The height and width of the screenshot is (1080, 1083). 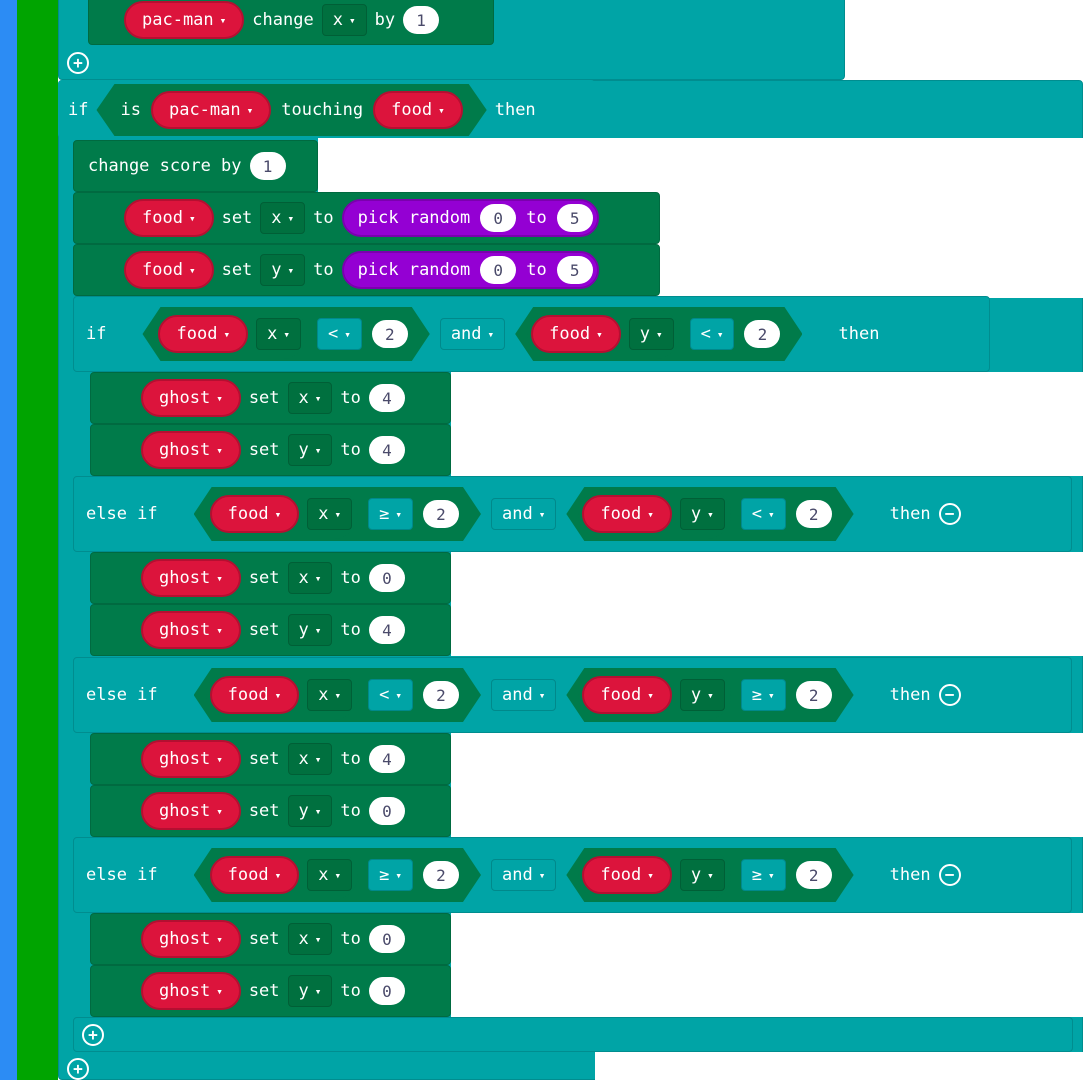 I want to click on and-condition: food ▾ x ▾ ≥ ▾ 2 and ▾ food ▾ y ▾ < ▾ 2, so click(x=524, y=514).